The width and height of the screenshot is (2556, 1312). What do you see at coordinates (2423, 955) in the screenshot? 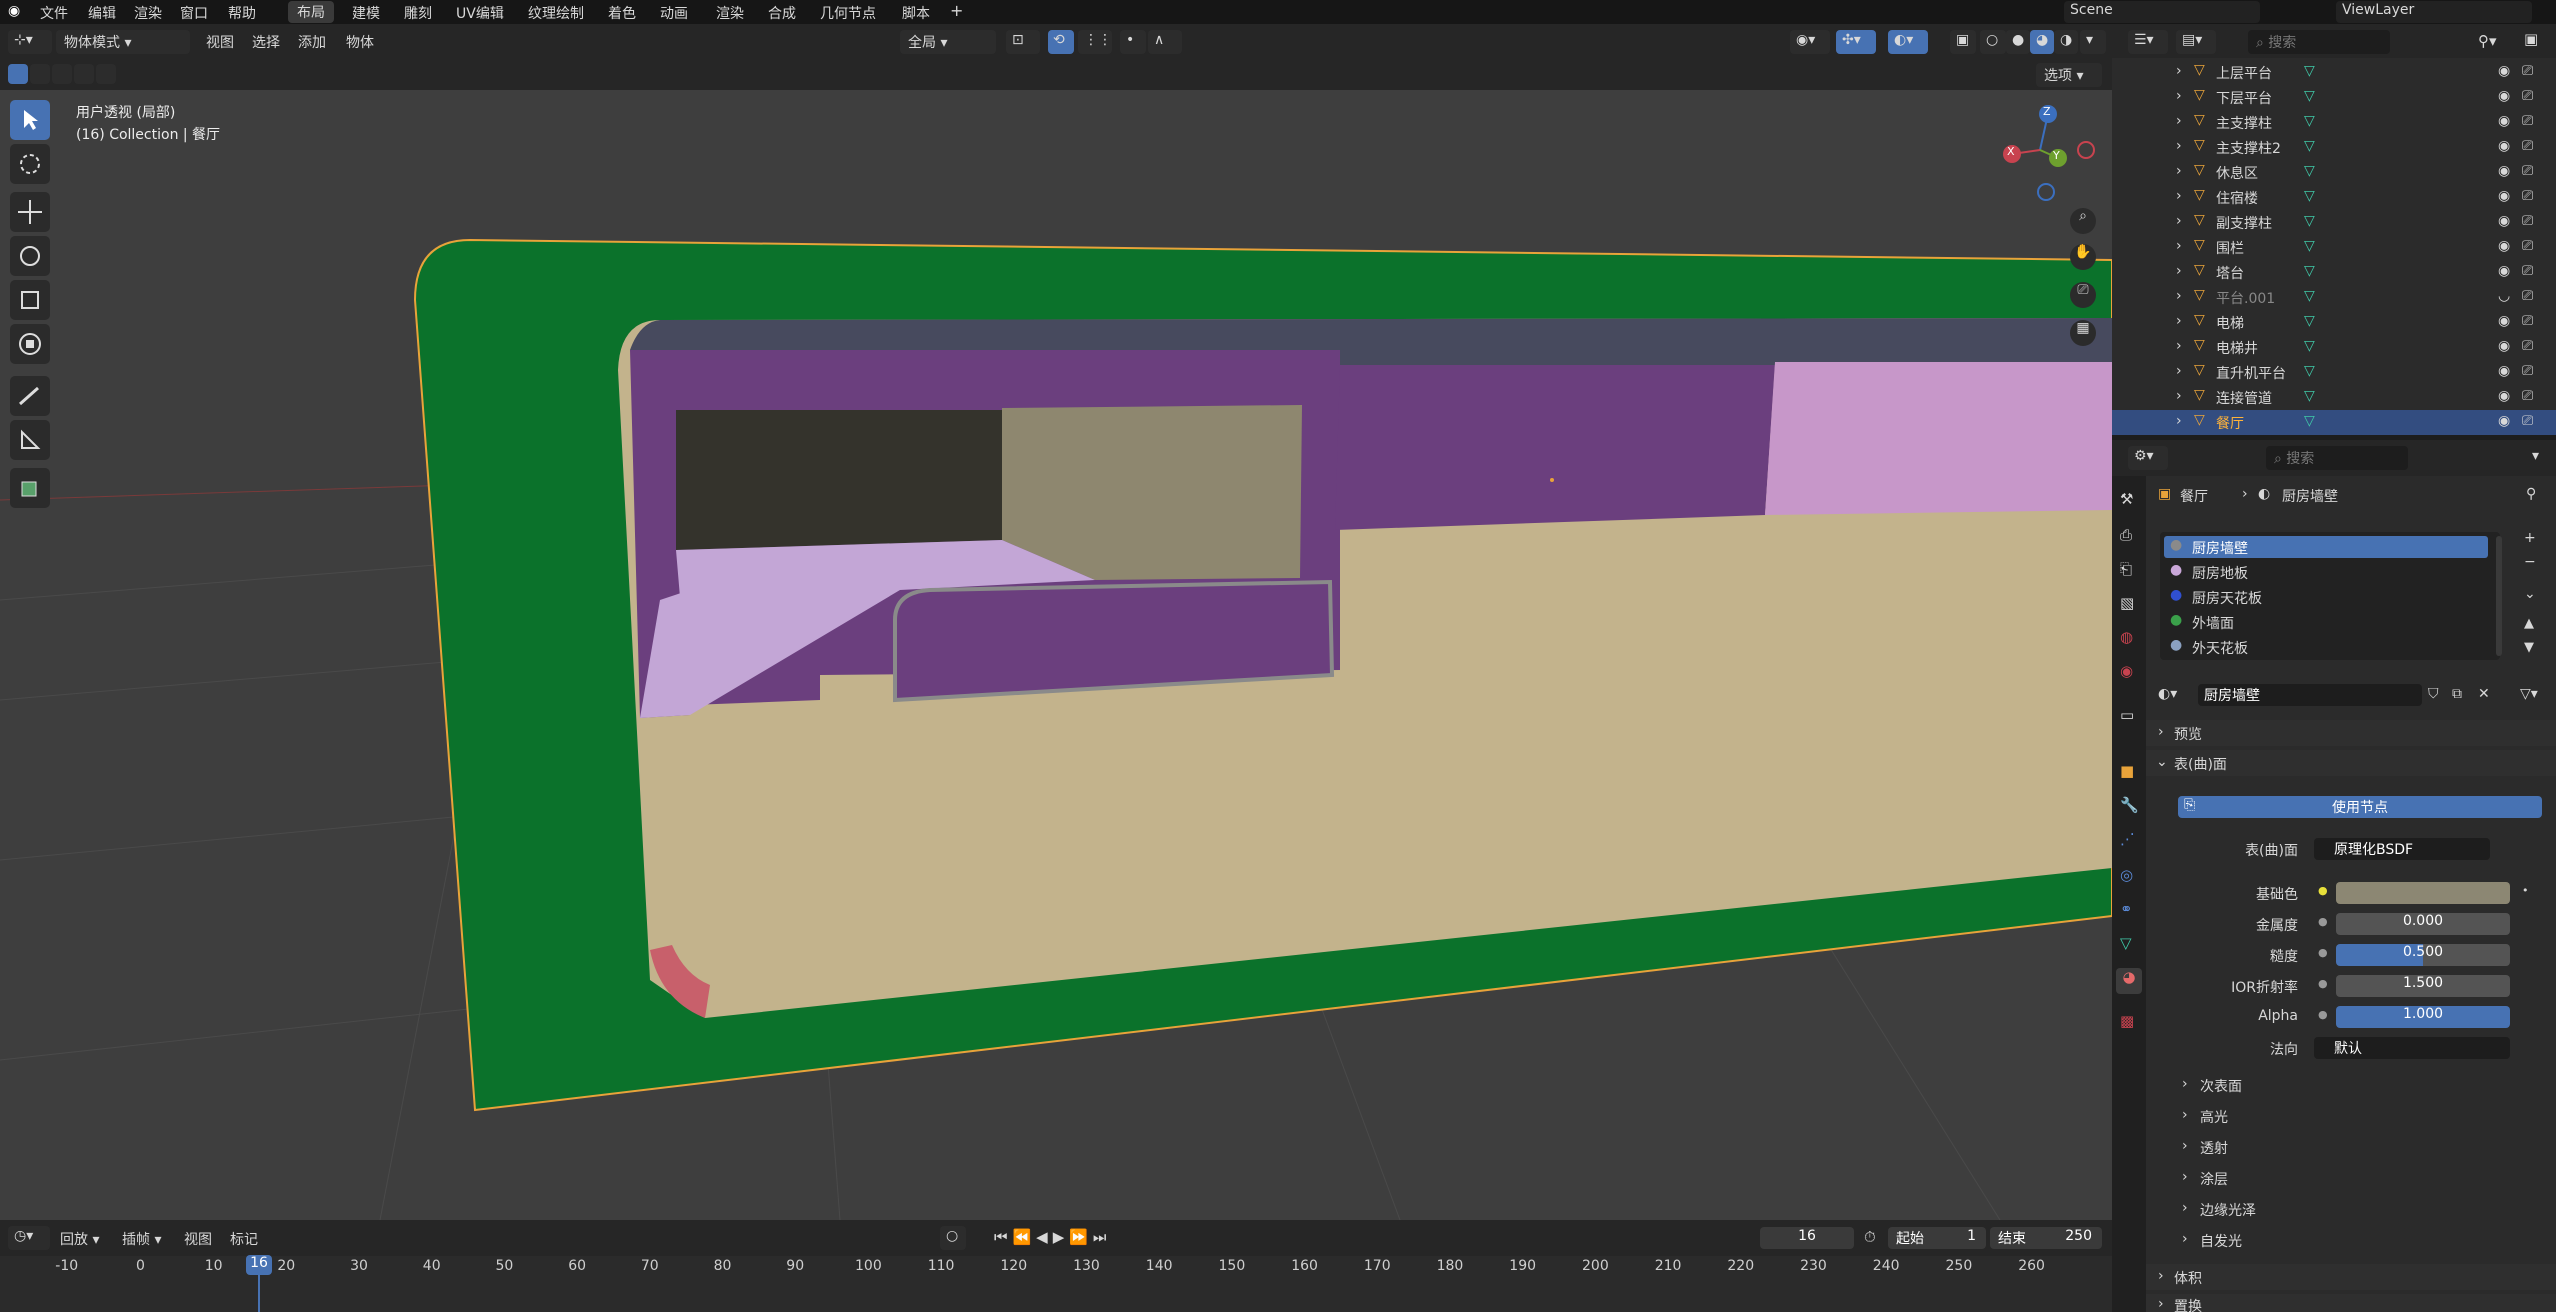
I see `roughness-slider: 0.500` at bounding box center [2423, 955].